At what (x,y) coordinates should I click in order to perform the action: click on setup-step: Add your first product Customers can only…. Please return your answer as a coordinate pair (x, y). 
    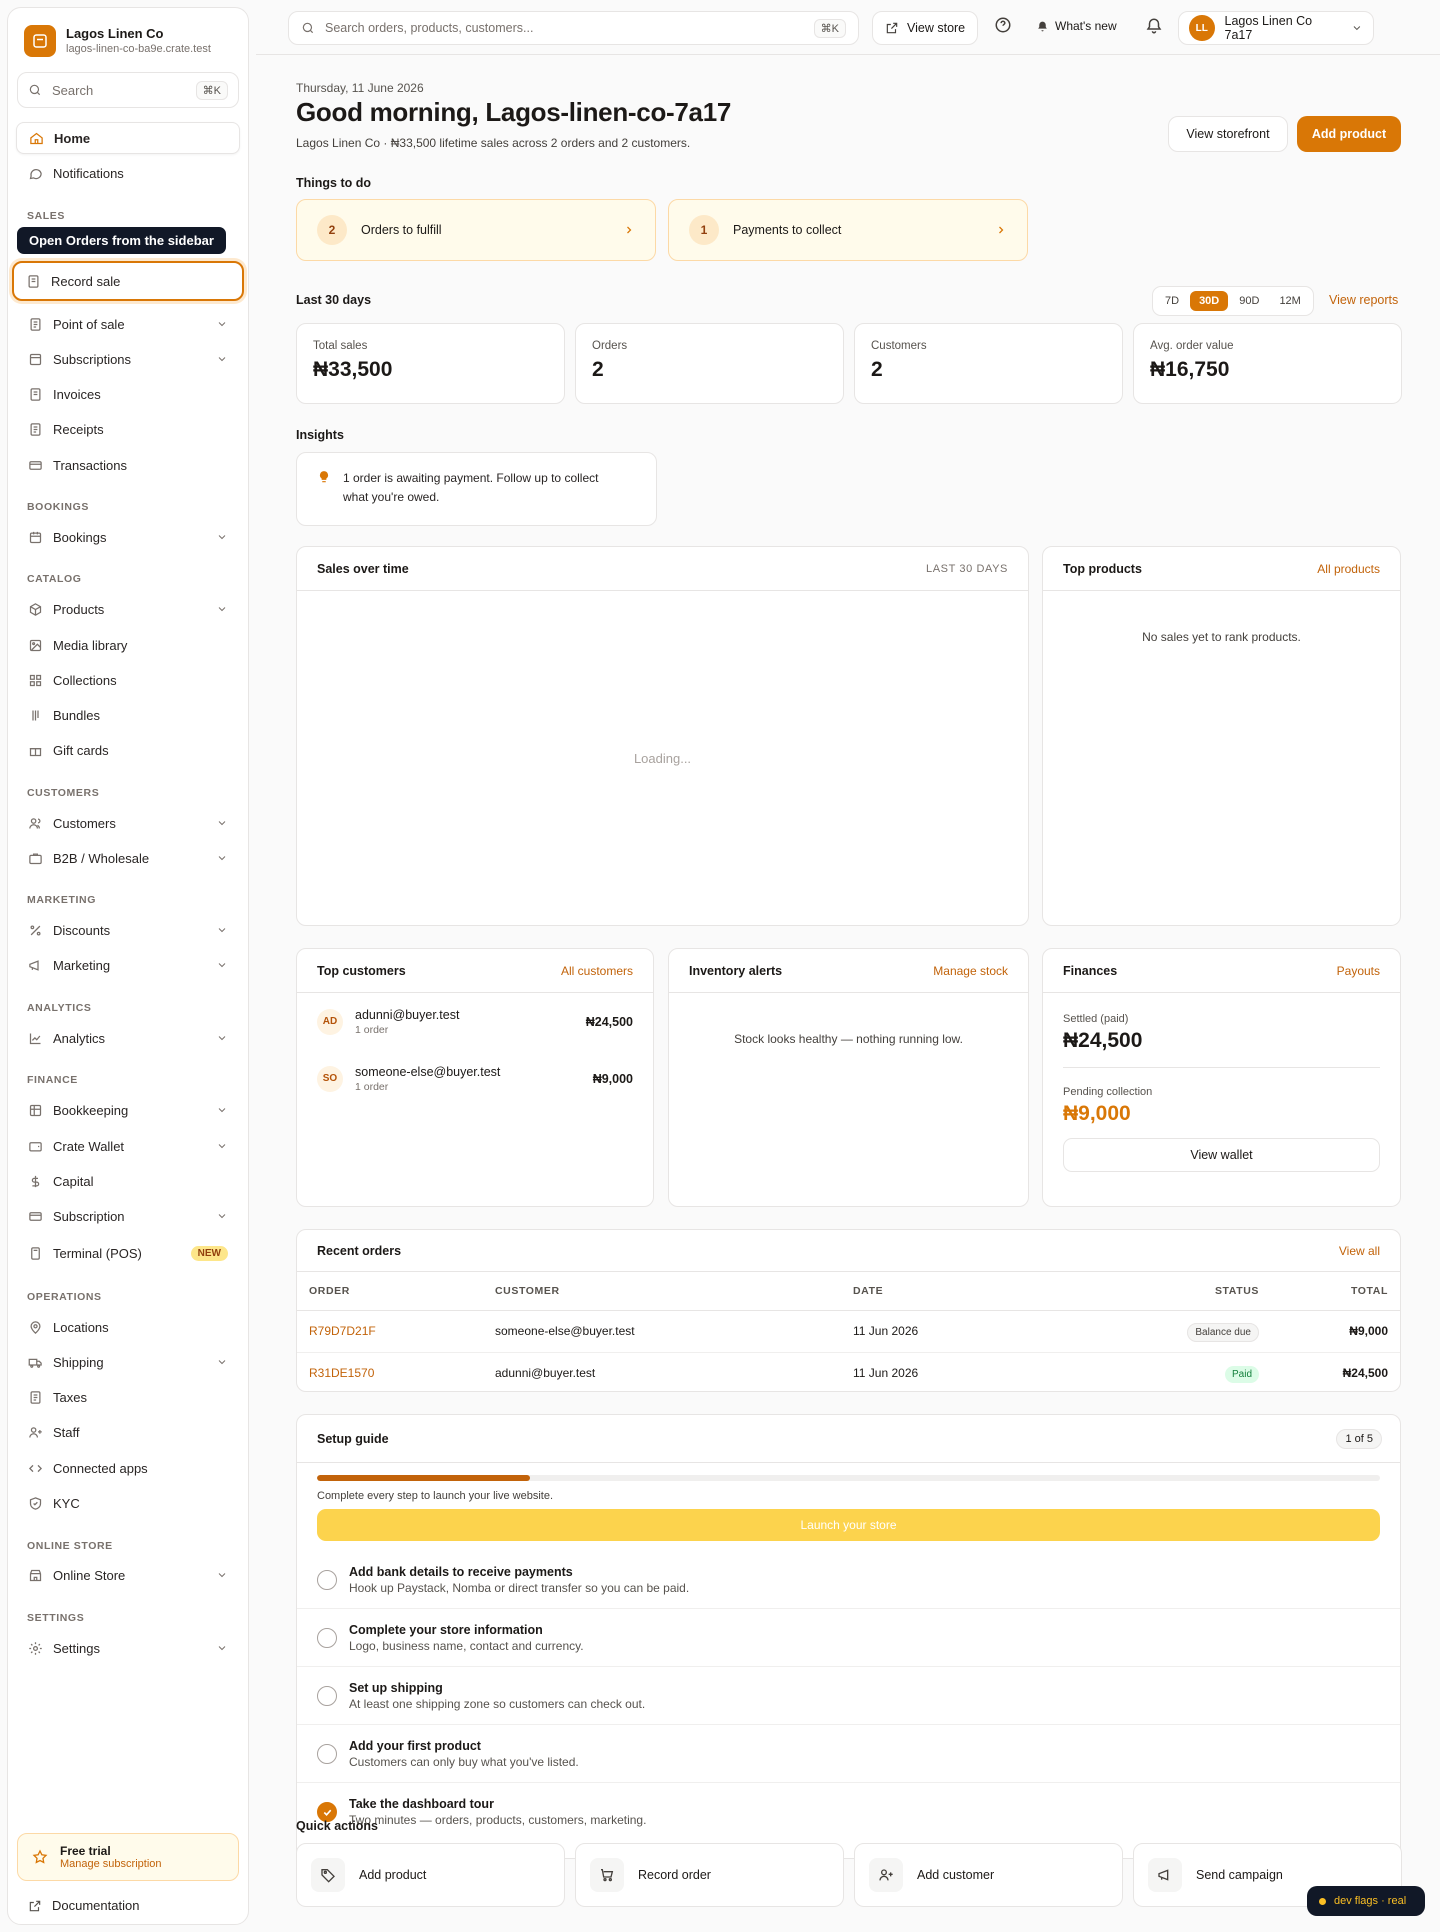
    Looking at the image, I should click on (848, 1754).